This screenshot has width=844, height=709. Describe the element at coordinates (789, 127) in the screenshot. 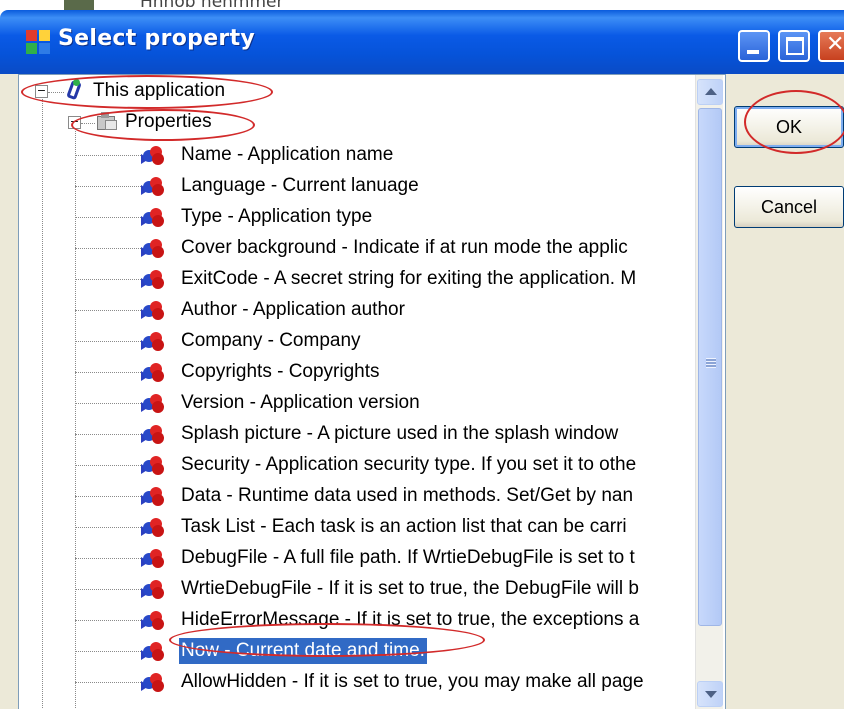

I see `ok-button: OK` at that location.